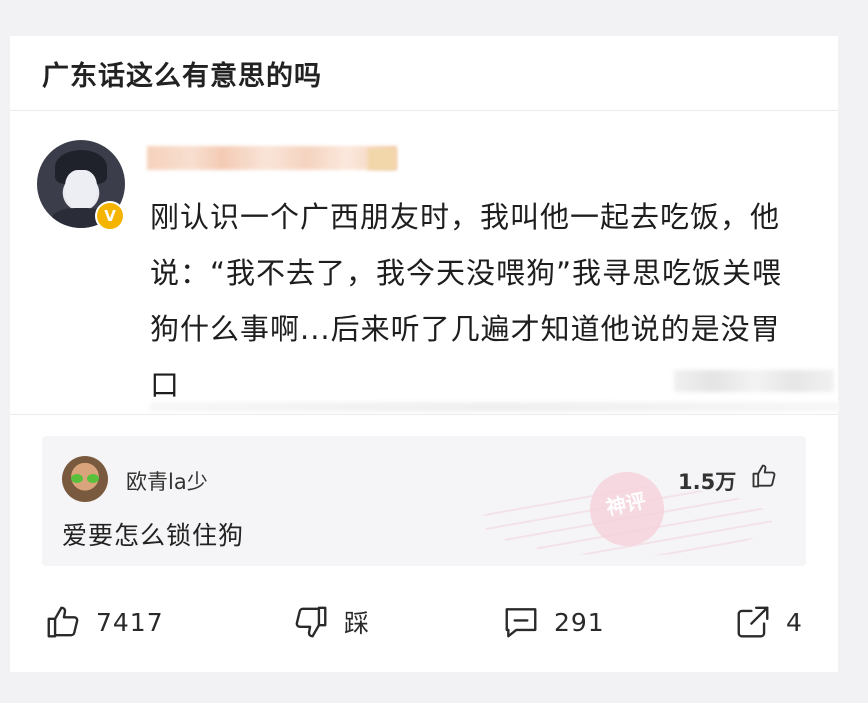  I want to click on dislike-label: 踩, so click(357, 623).